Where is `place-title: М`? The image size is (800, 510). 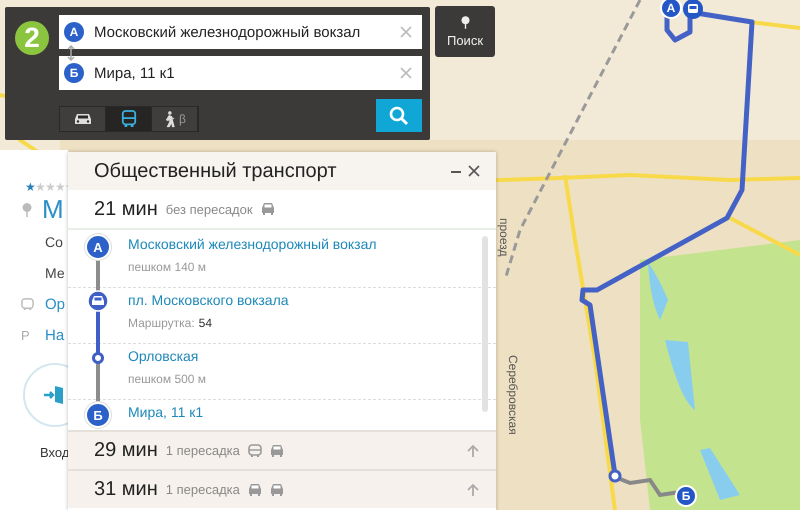 place-title: М is located at coordinates (53, 209).